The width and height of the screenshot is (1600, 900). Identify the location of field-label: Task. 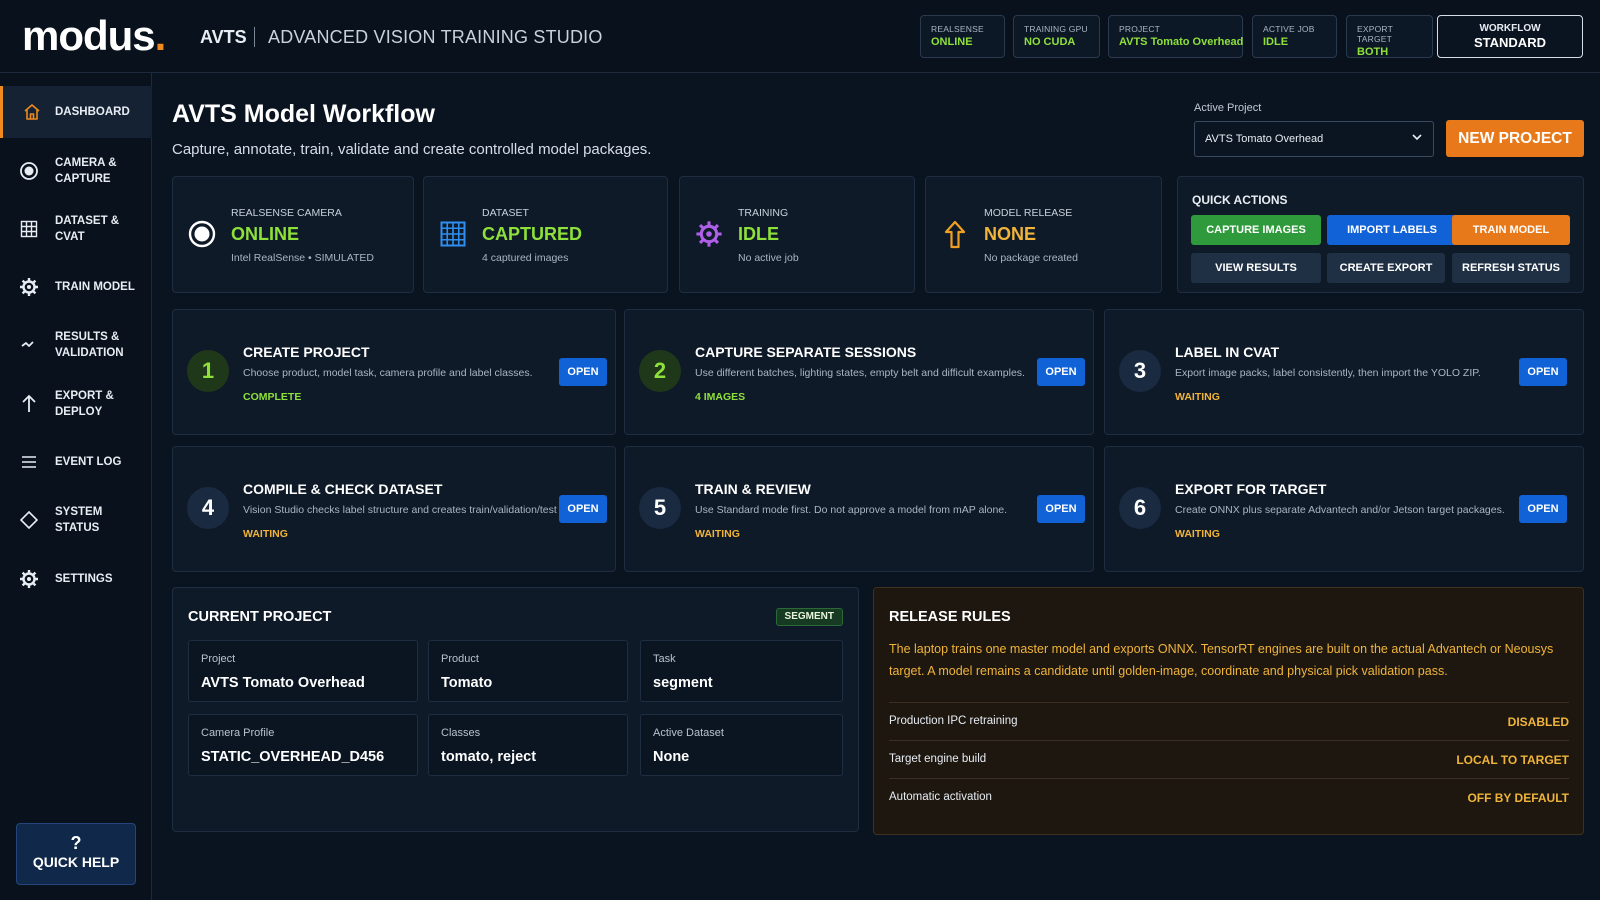
(664, 659).